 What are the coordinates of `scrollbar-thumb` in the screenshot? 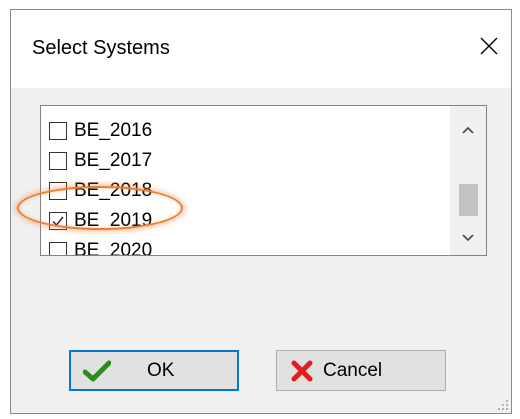 It's located at (468, 200).